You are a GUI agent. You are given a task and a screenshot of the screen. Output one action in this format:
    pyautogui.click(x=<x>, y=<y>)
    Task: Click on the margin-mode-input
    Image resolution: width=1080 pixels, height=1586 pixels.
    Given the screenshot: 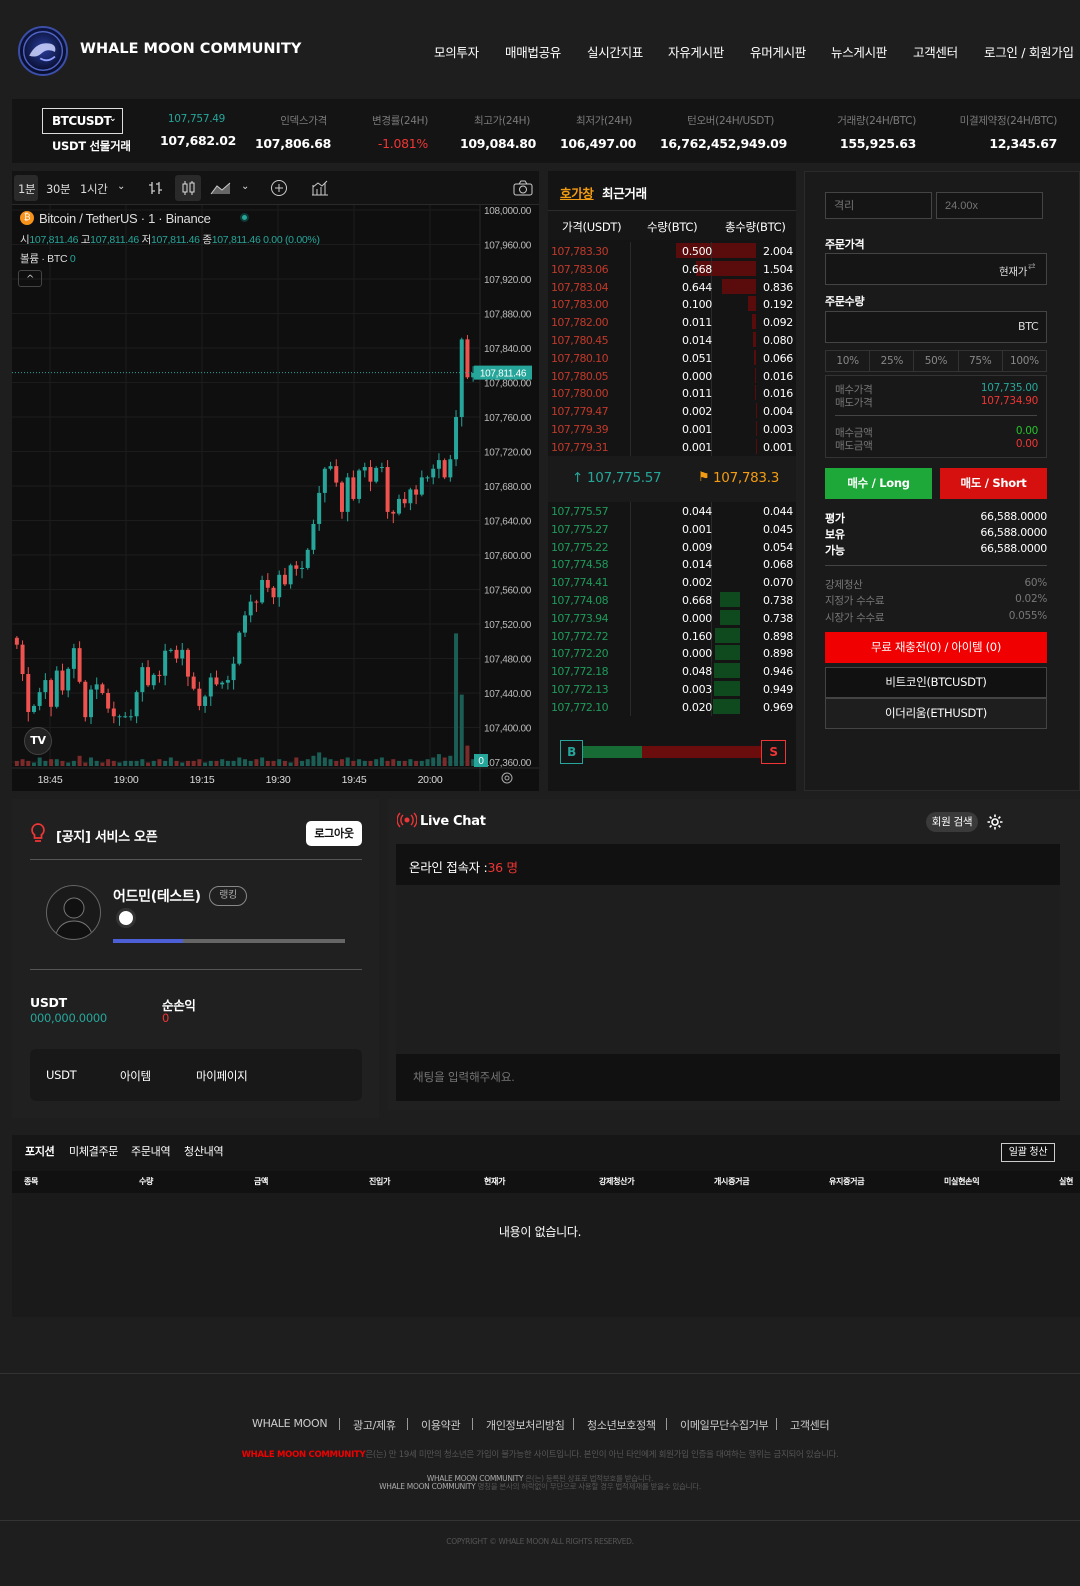 What is the action you would take?
    pyautogui.click(x=878, y=205)
    